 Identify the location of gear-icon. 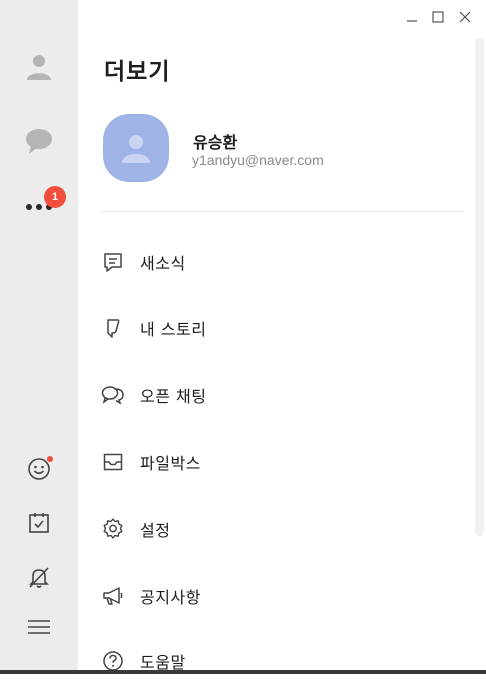
(113, 529).